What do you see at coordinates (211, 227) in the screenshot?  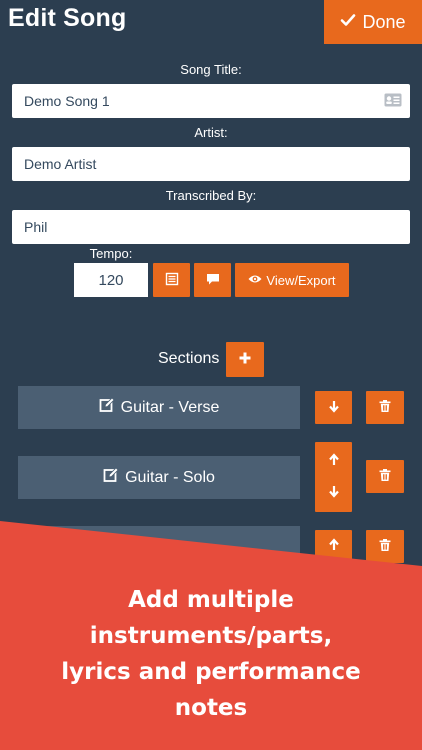 I see `transcribed-by-field: Phil` at bounding box center [211, 227].